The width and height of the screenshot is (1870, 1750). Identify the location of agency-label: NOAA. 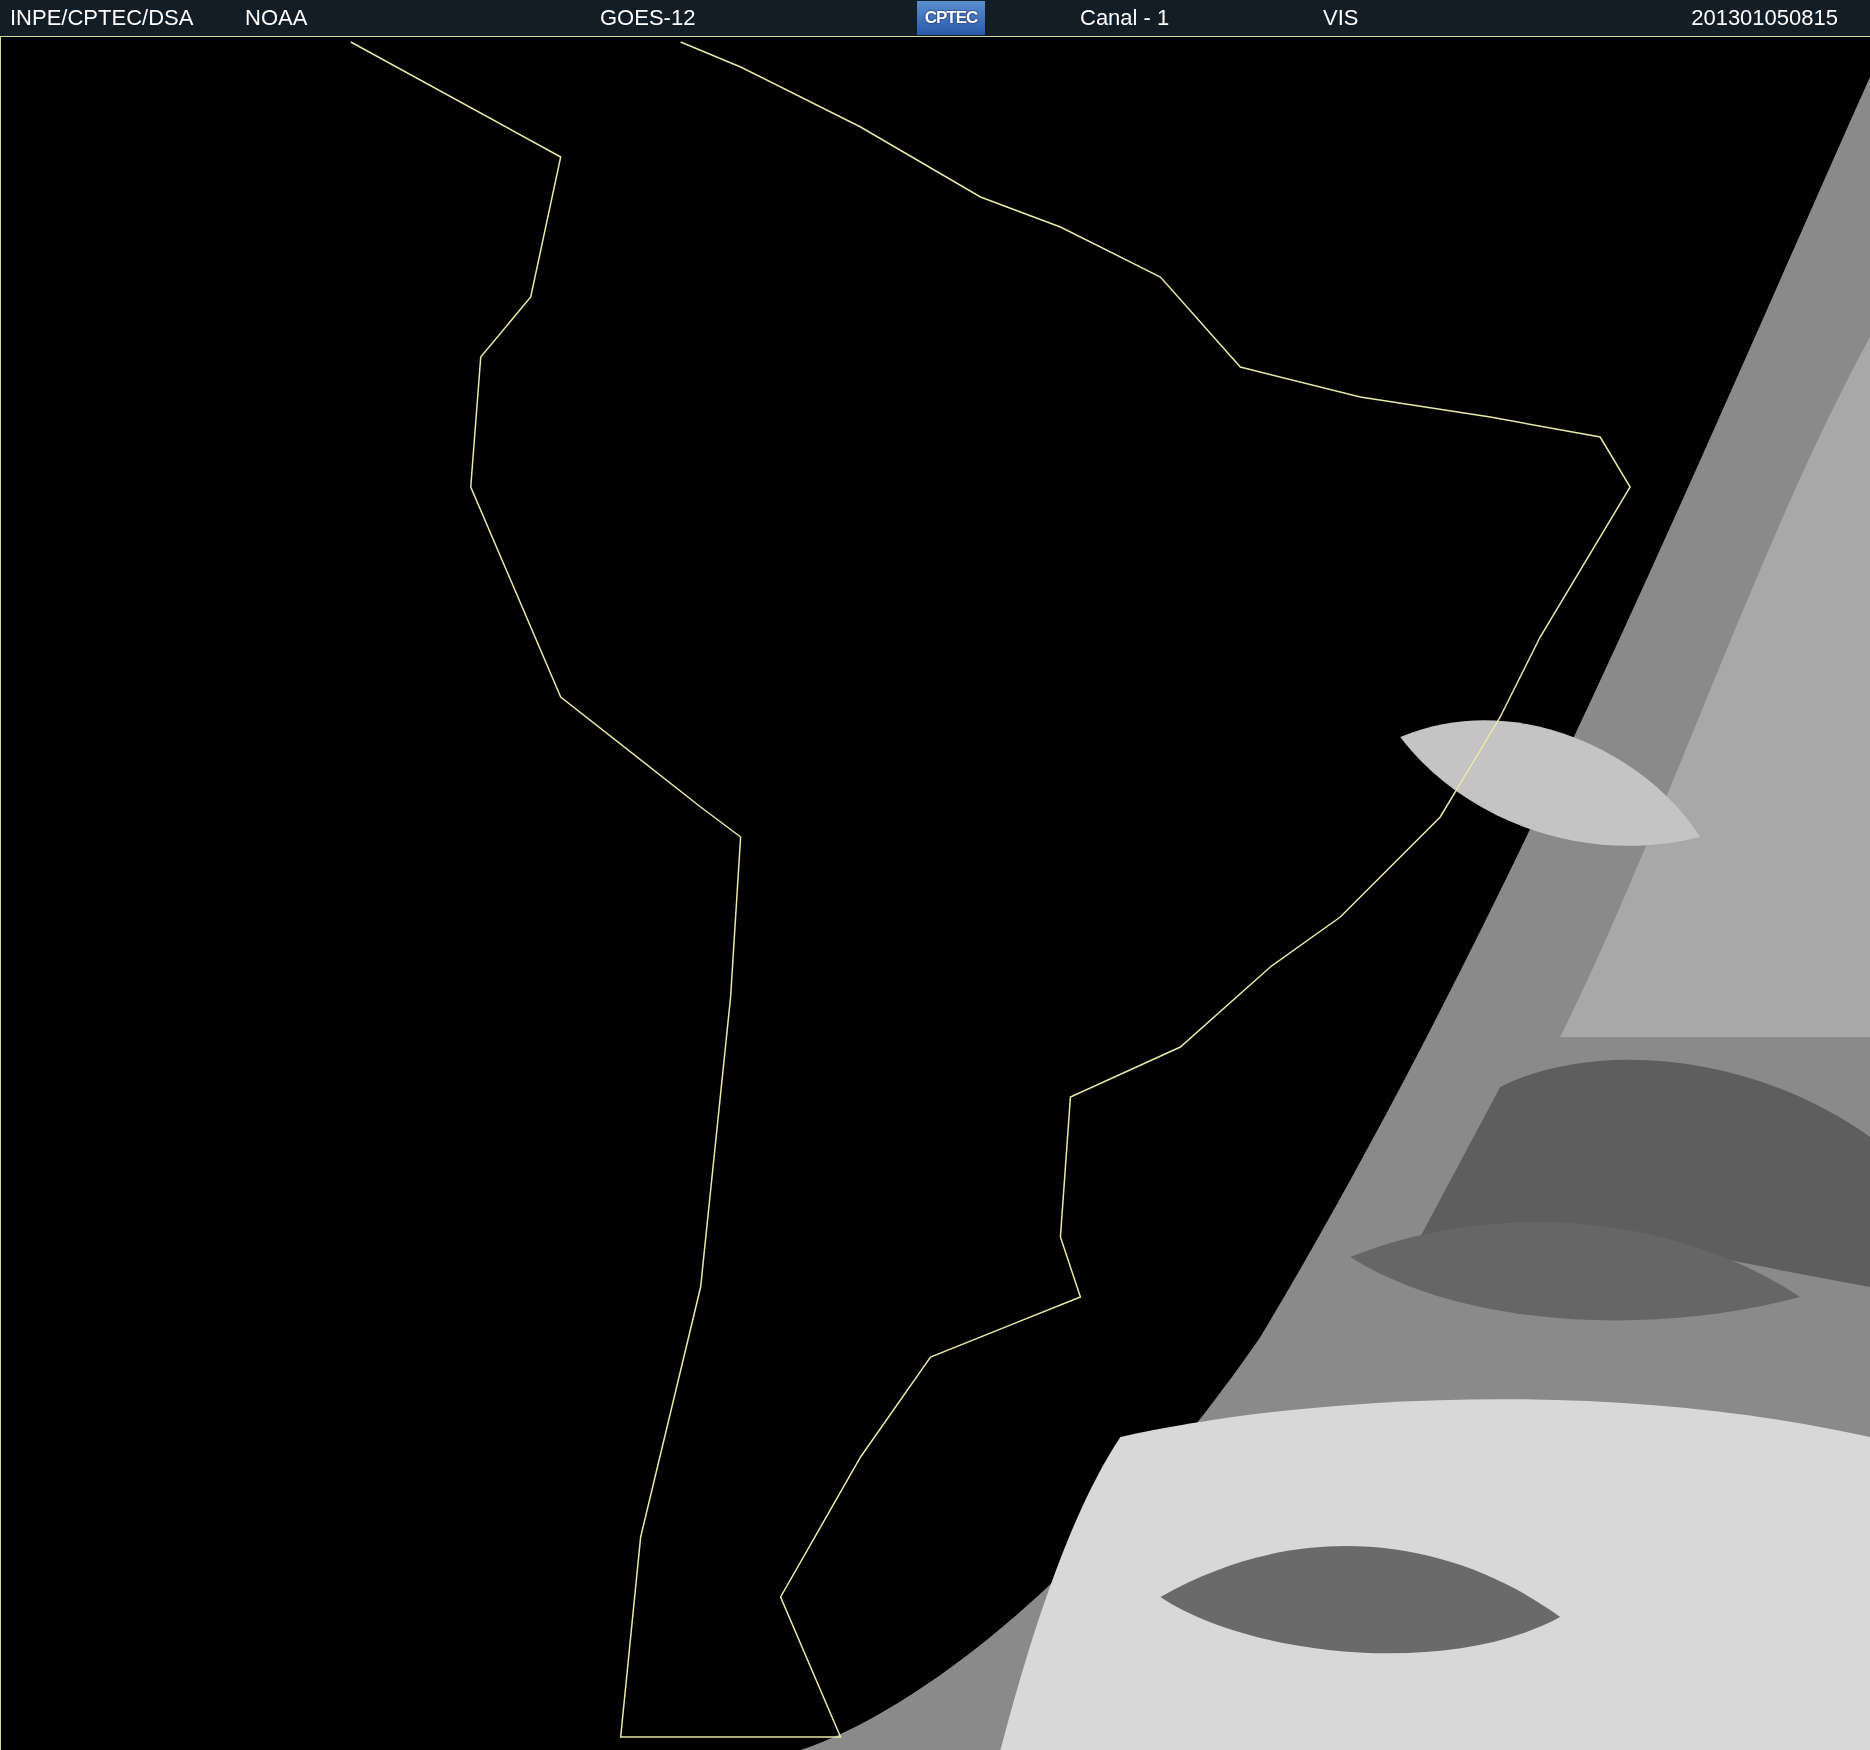
(276, 18).